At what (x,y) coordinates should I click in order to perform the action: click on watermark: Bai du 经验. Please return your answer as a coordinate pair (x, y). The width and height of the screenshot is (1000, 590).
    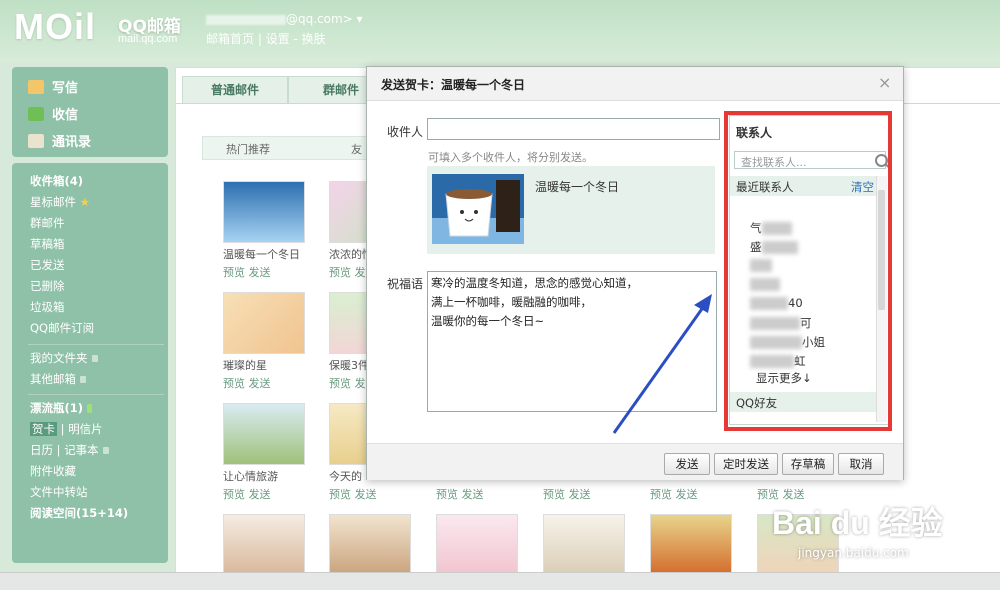
    Looking at the image, I should click on (857, 523).